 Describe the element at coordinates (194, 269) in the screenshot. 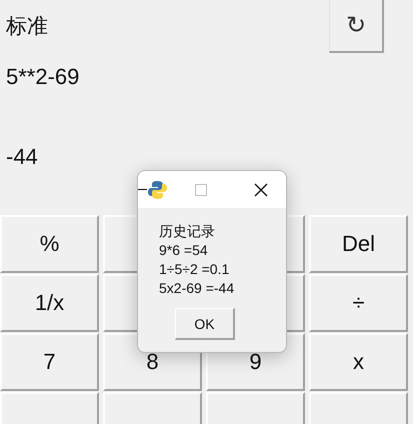

I see `history-entry: 1÷5÷2 =0.1` at that location.